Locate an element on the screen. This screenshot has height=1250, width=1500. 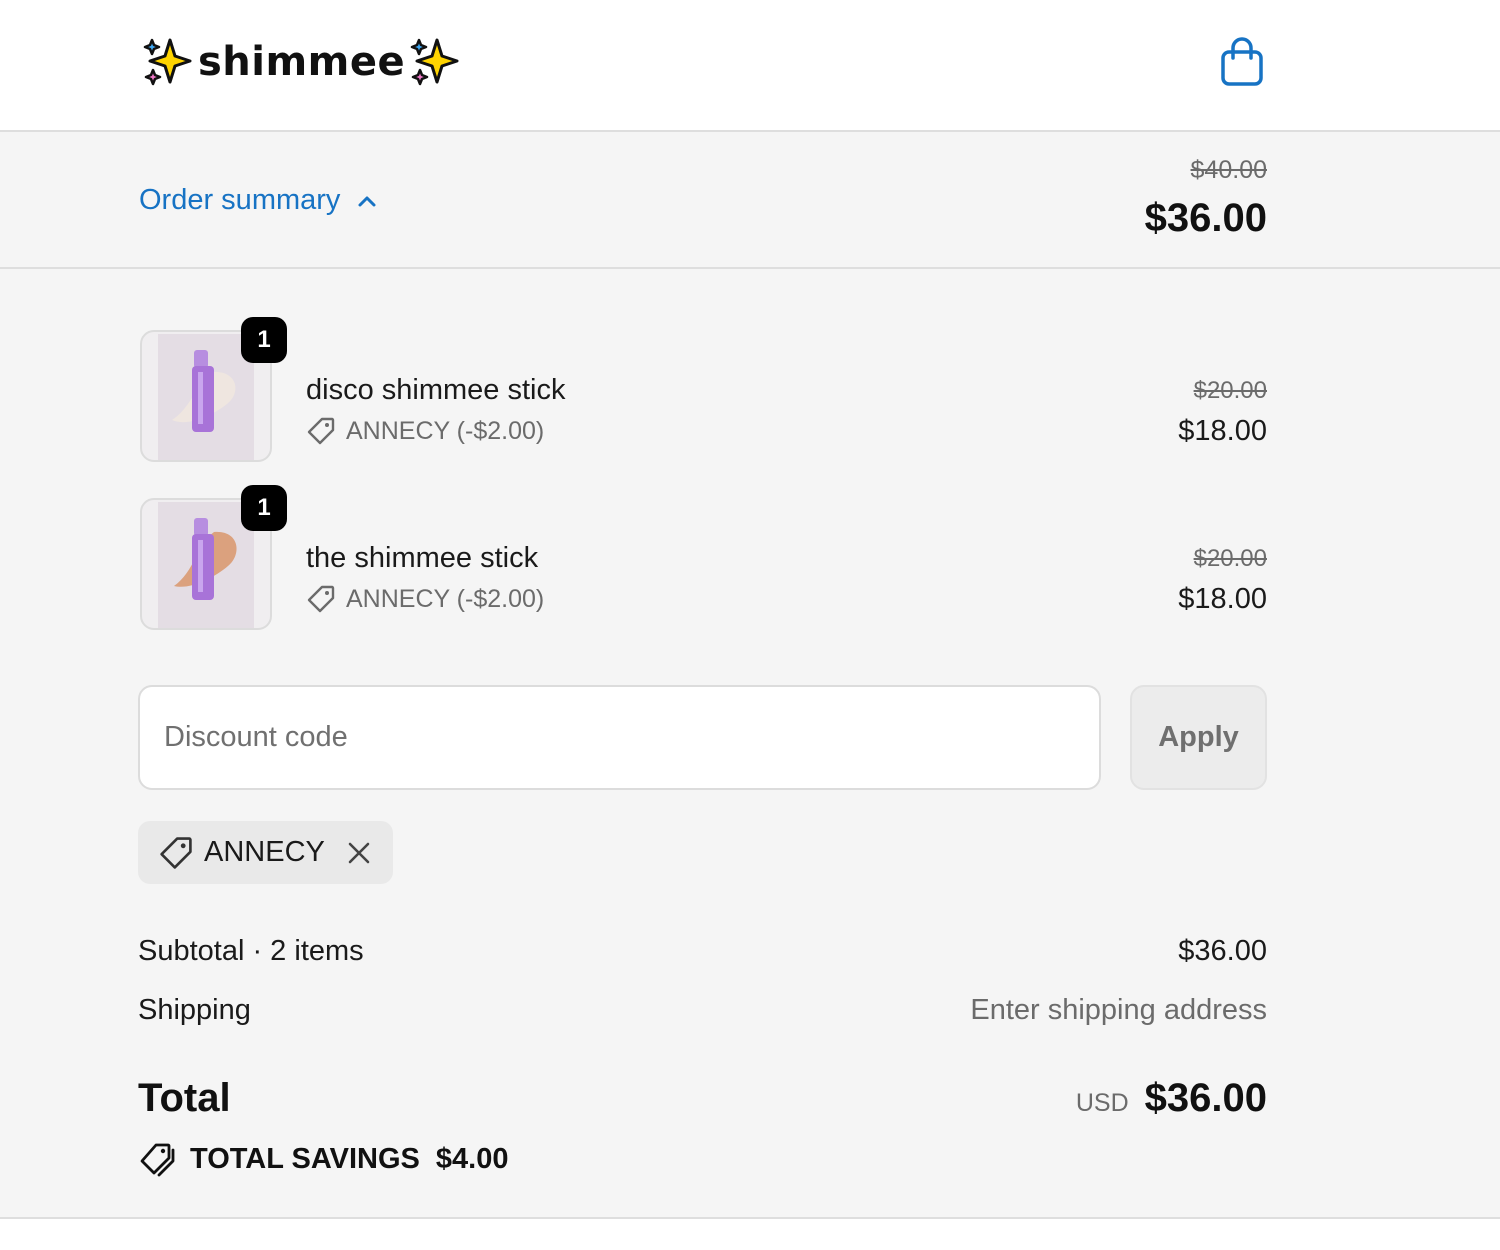
shipping-label: Shipping is located at coordinates (194, 1010).